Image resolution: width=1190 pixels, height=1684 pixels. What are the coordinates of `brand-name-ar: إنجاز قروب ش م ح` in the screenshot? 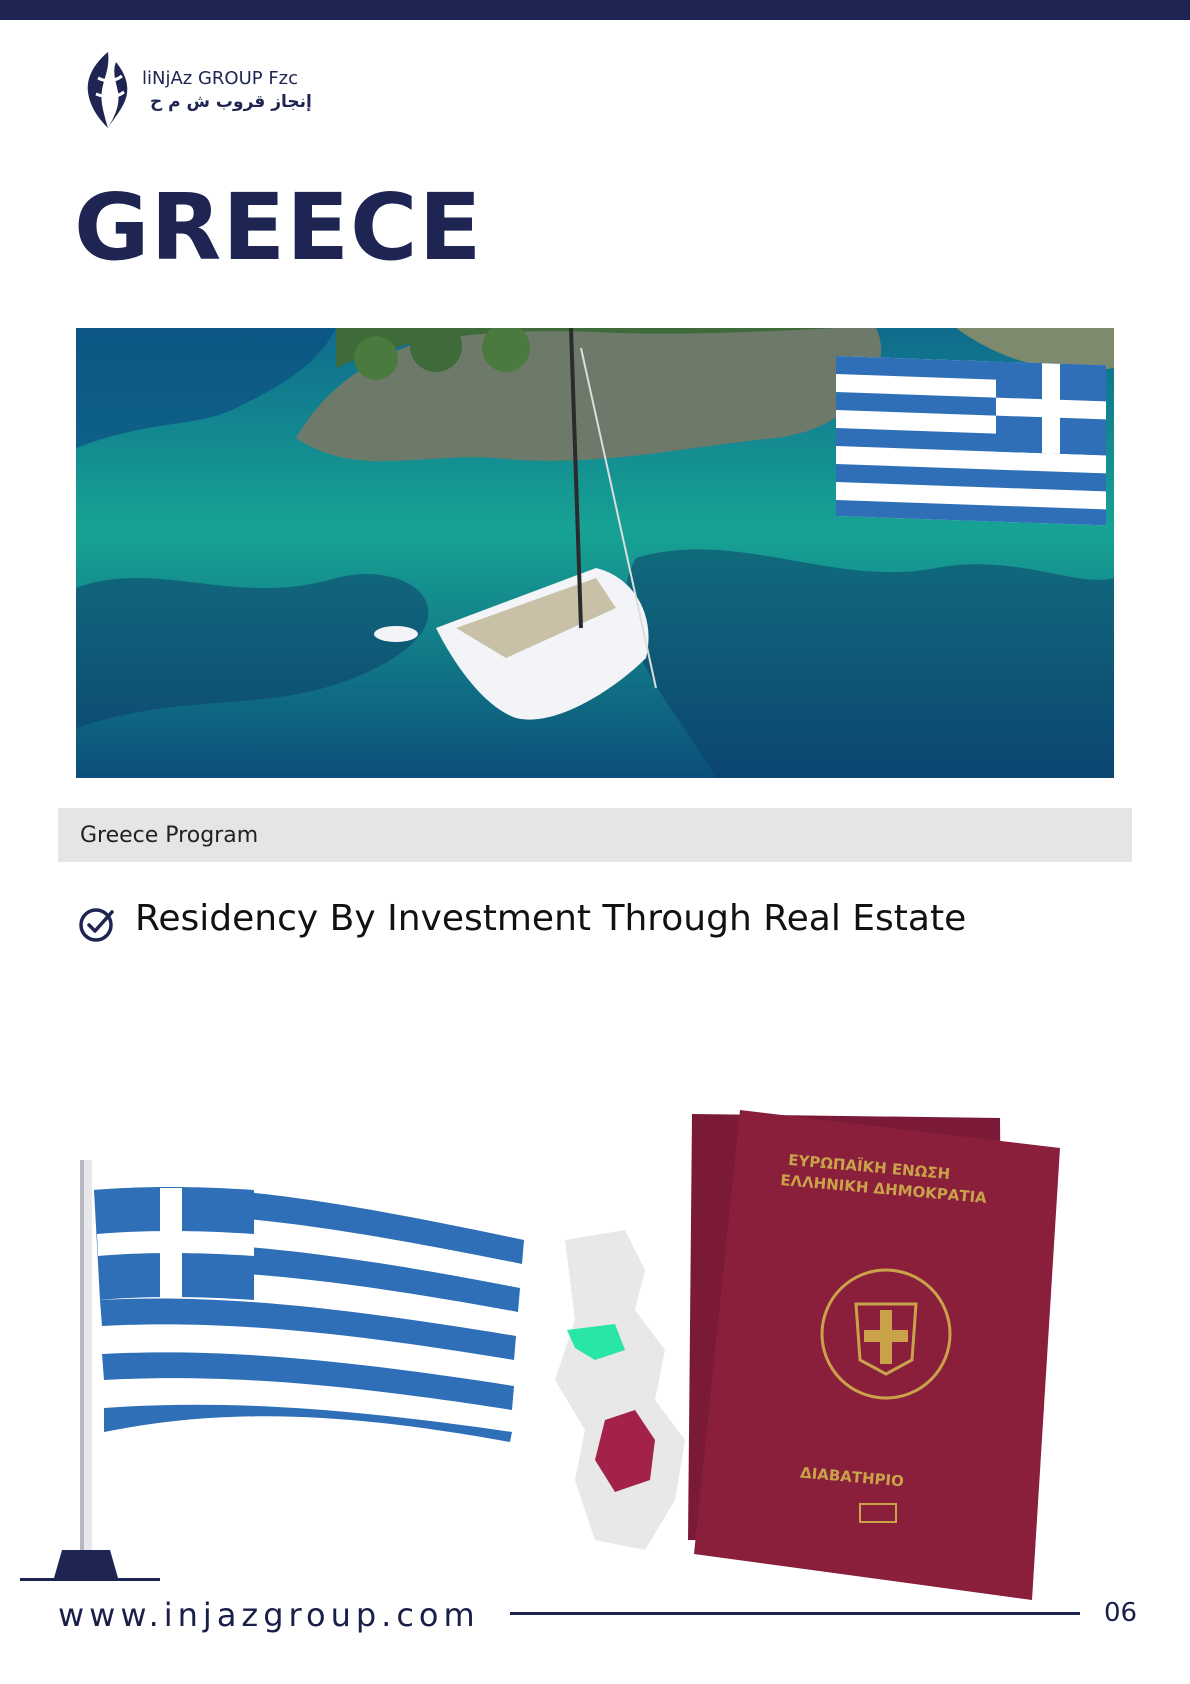 It's located at (231, 102).